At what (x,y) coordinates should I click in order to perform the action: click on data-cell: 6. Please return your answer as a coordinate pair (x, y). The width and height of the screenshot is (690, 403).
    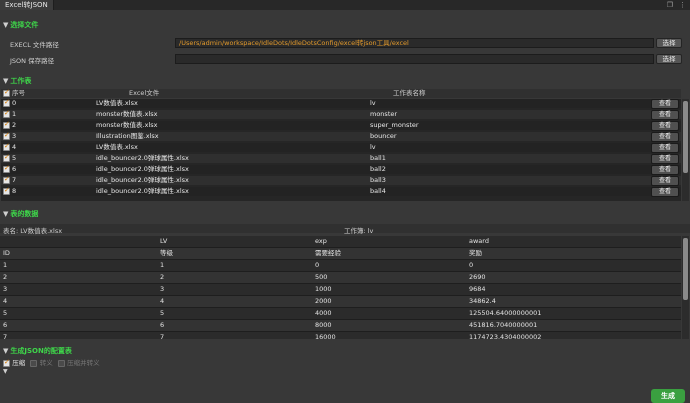
    Looking at the image, I should click on (162, 325).